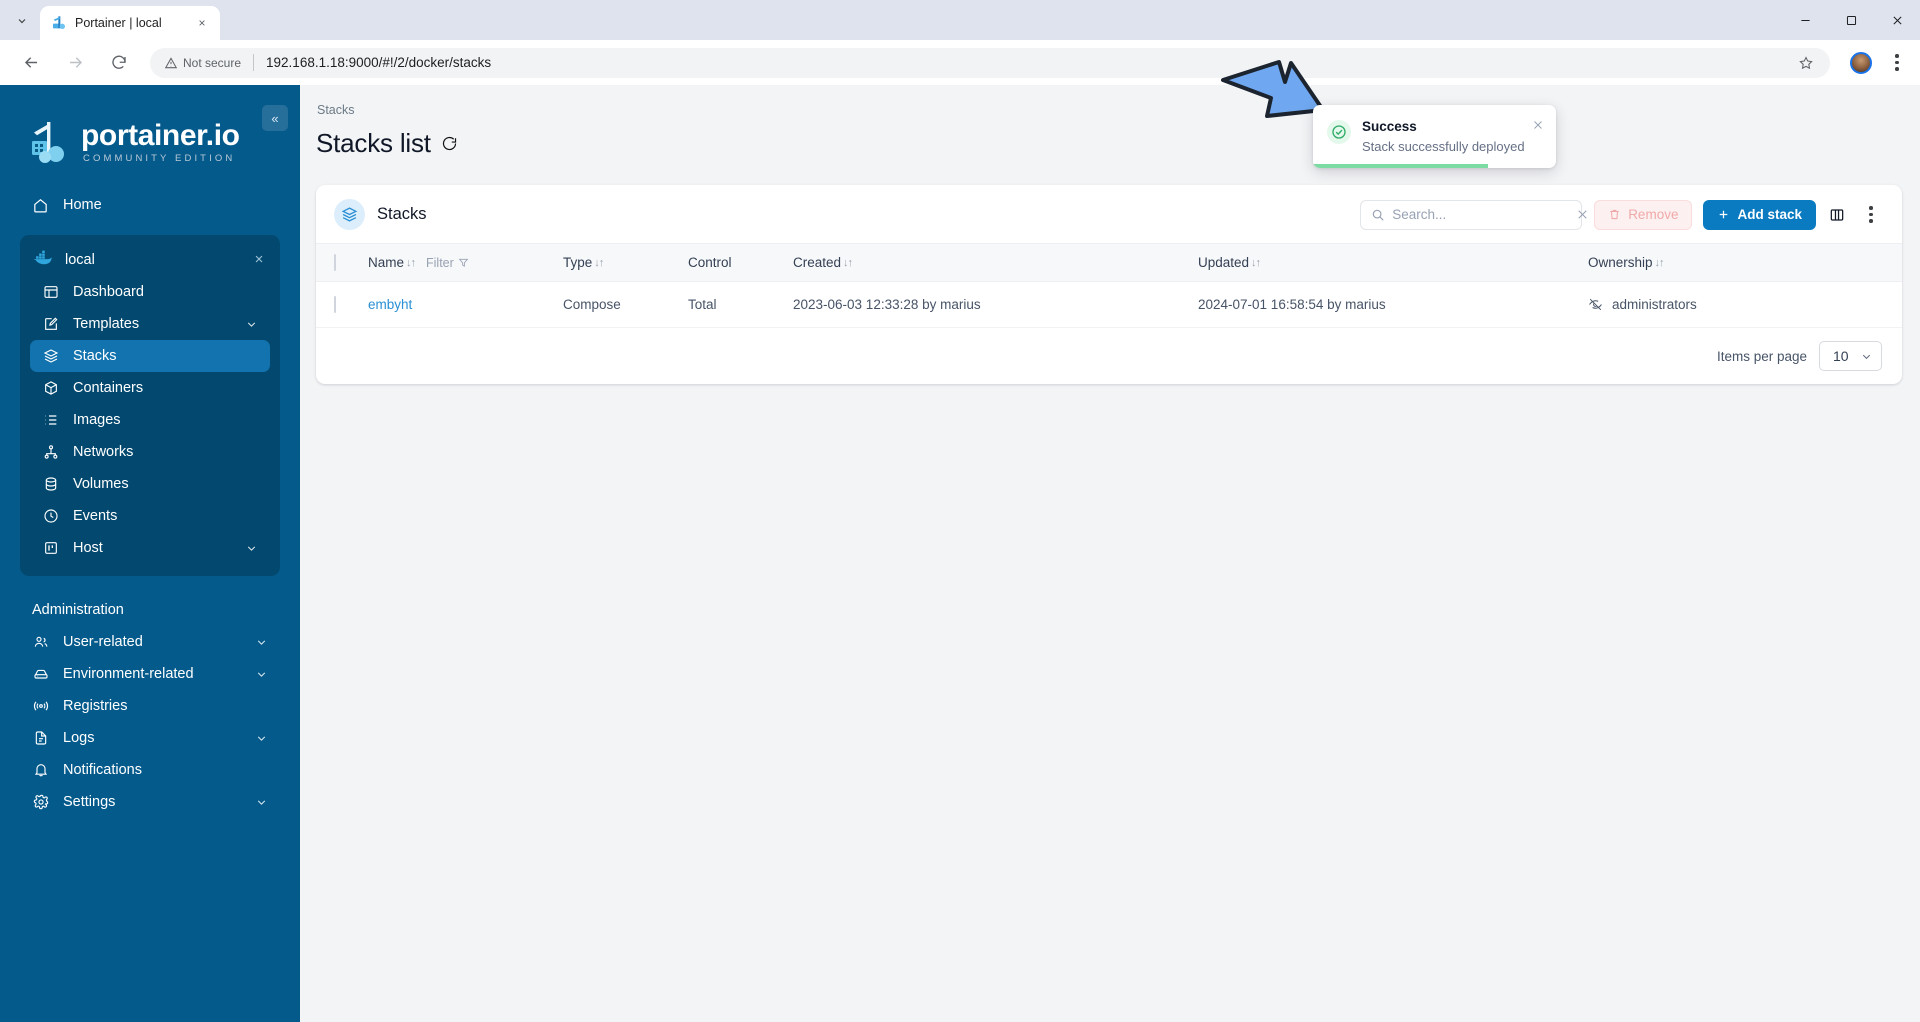 The image size is (1920, 1022). I want to click on security-status: Not secure, so click(202, 63).